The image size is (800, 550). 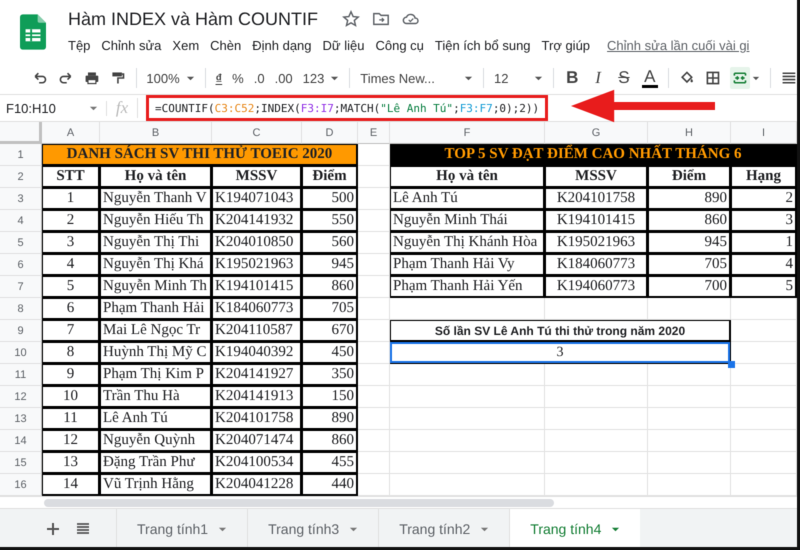 I want to click on table-cell: Đặng Trần Phư, so click(x=156, y=463).